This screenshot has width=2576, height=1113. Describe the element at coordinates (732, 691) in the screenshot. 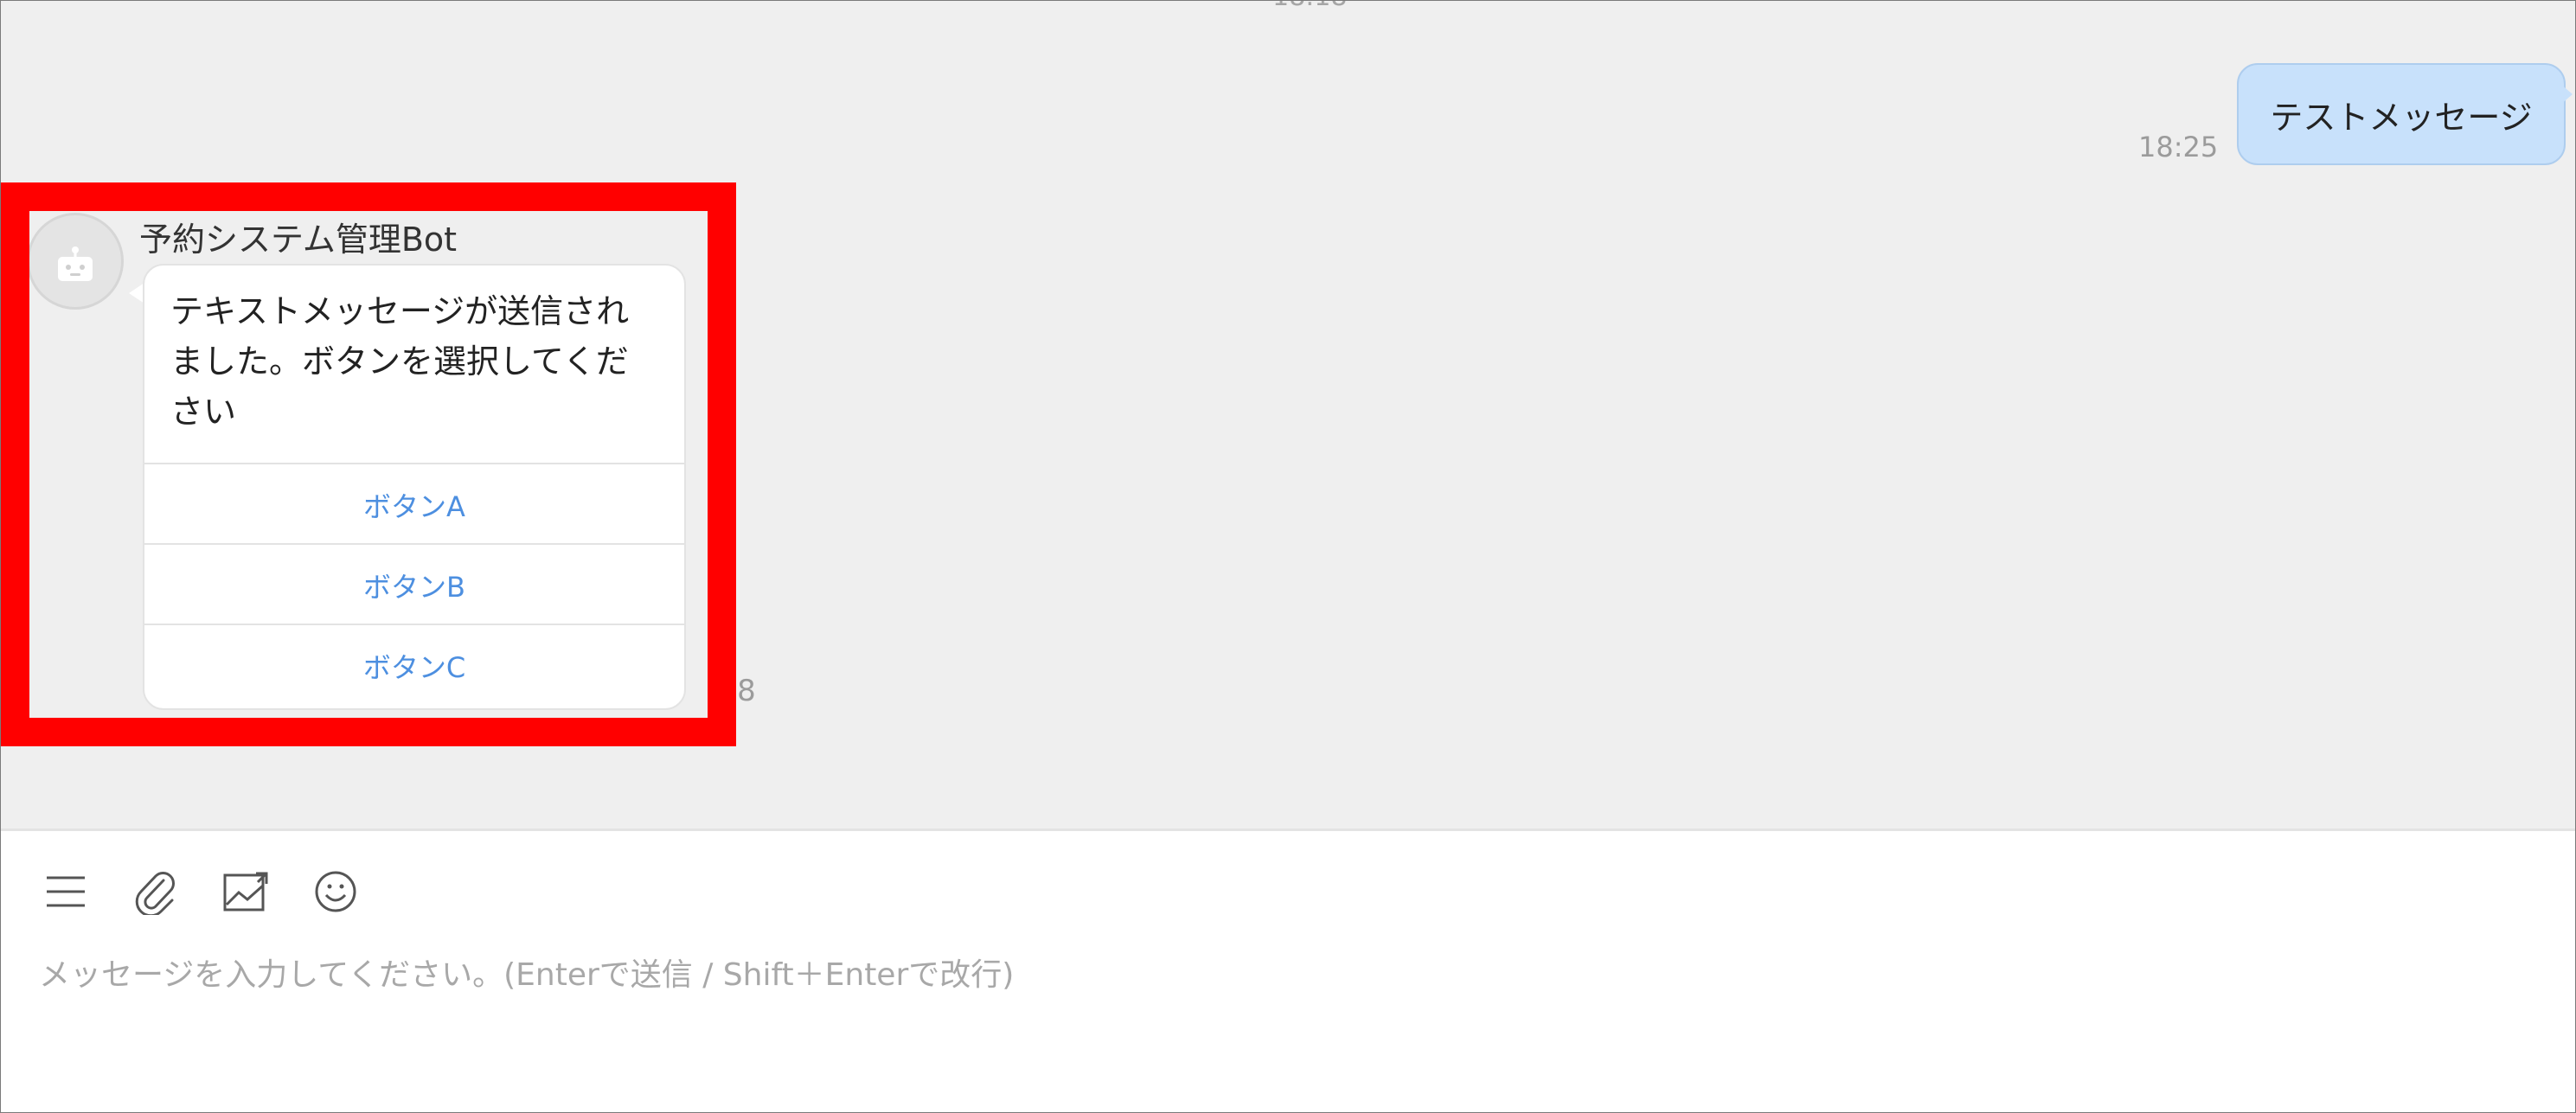

I see `incoming-message-time: :28` at that location.